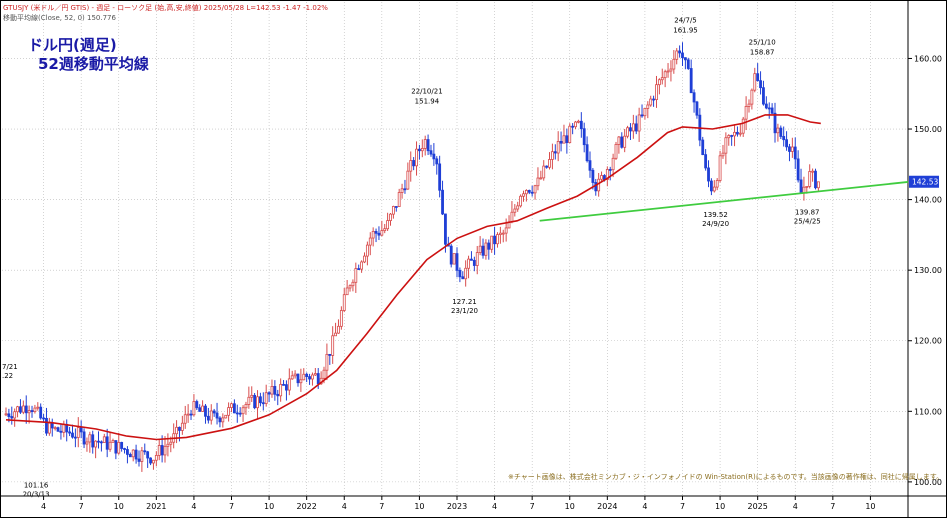  What do you see at coordinates (928, 58) in the screenshot?
I see `y-tick-label: 160.00` at bounding box center [928, 58].